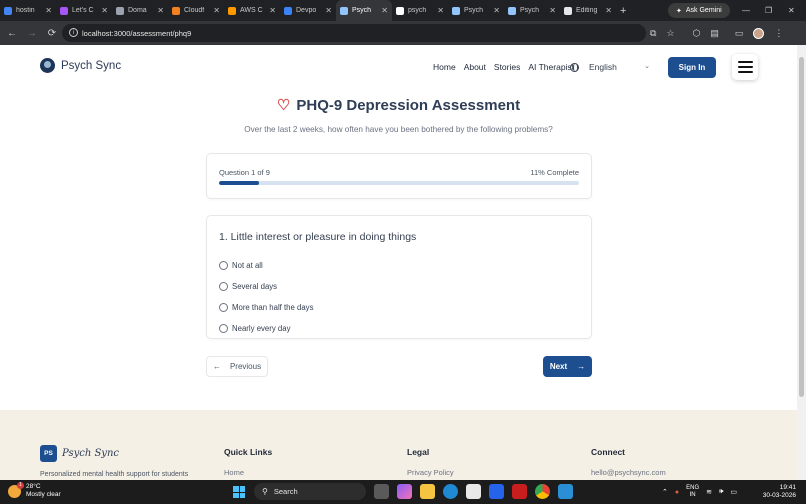  I want to click on page-scrollbar, so click(801, 262).